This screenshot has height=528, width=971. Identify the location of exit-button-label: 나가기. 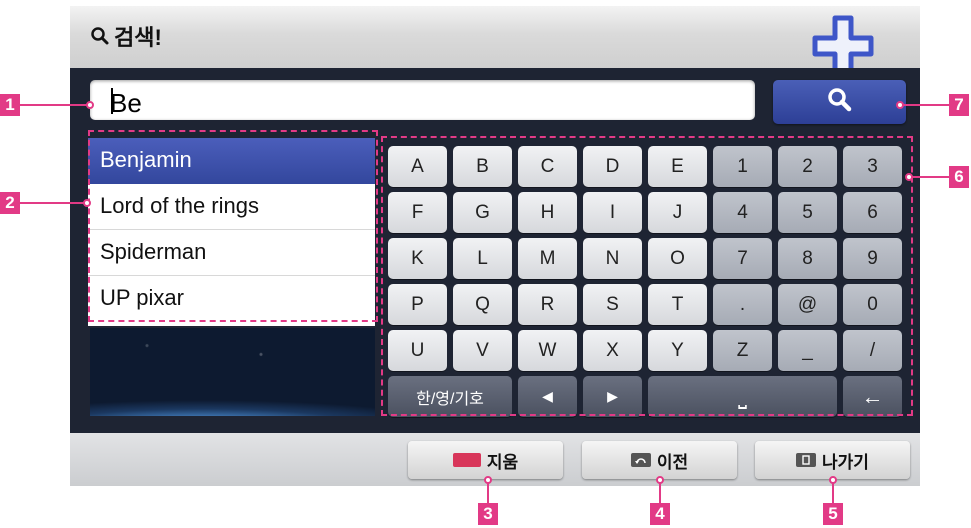
(845, 462).